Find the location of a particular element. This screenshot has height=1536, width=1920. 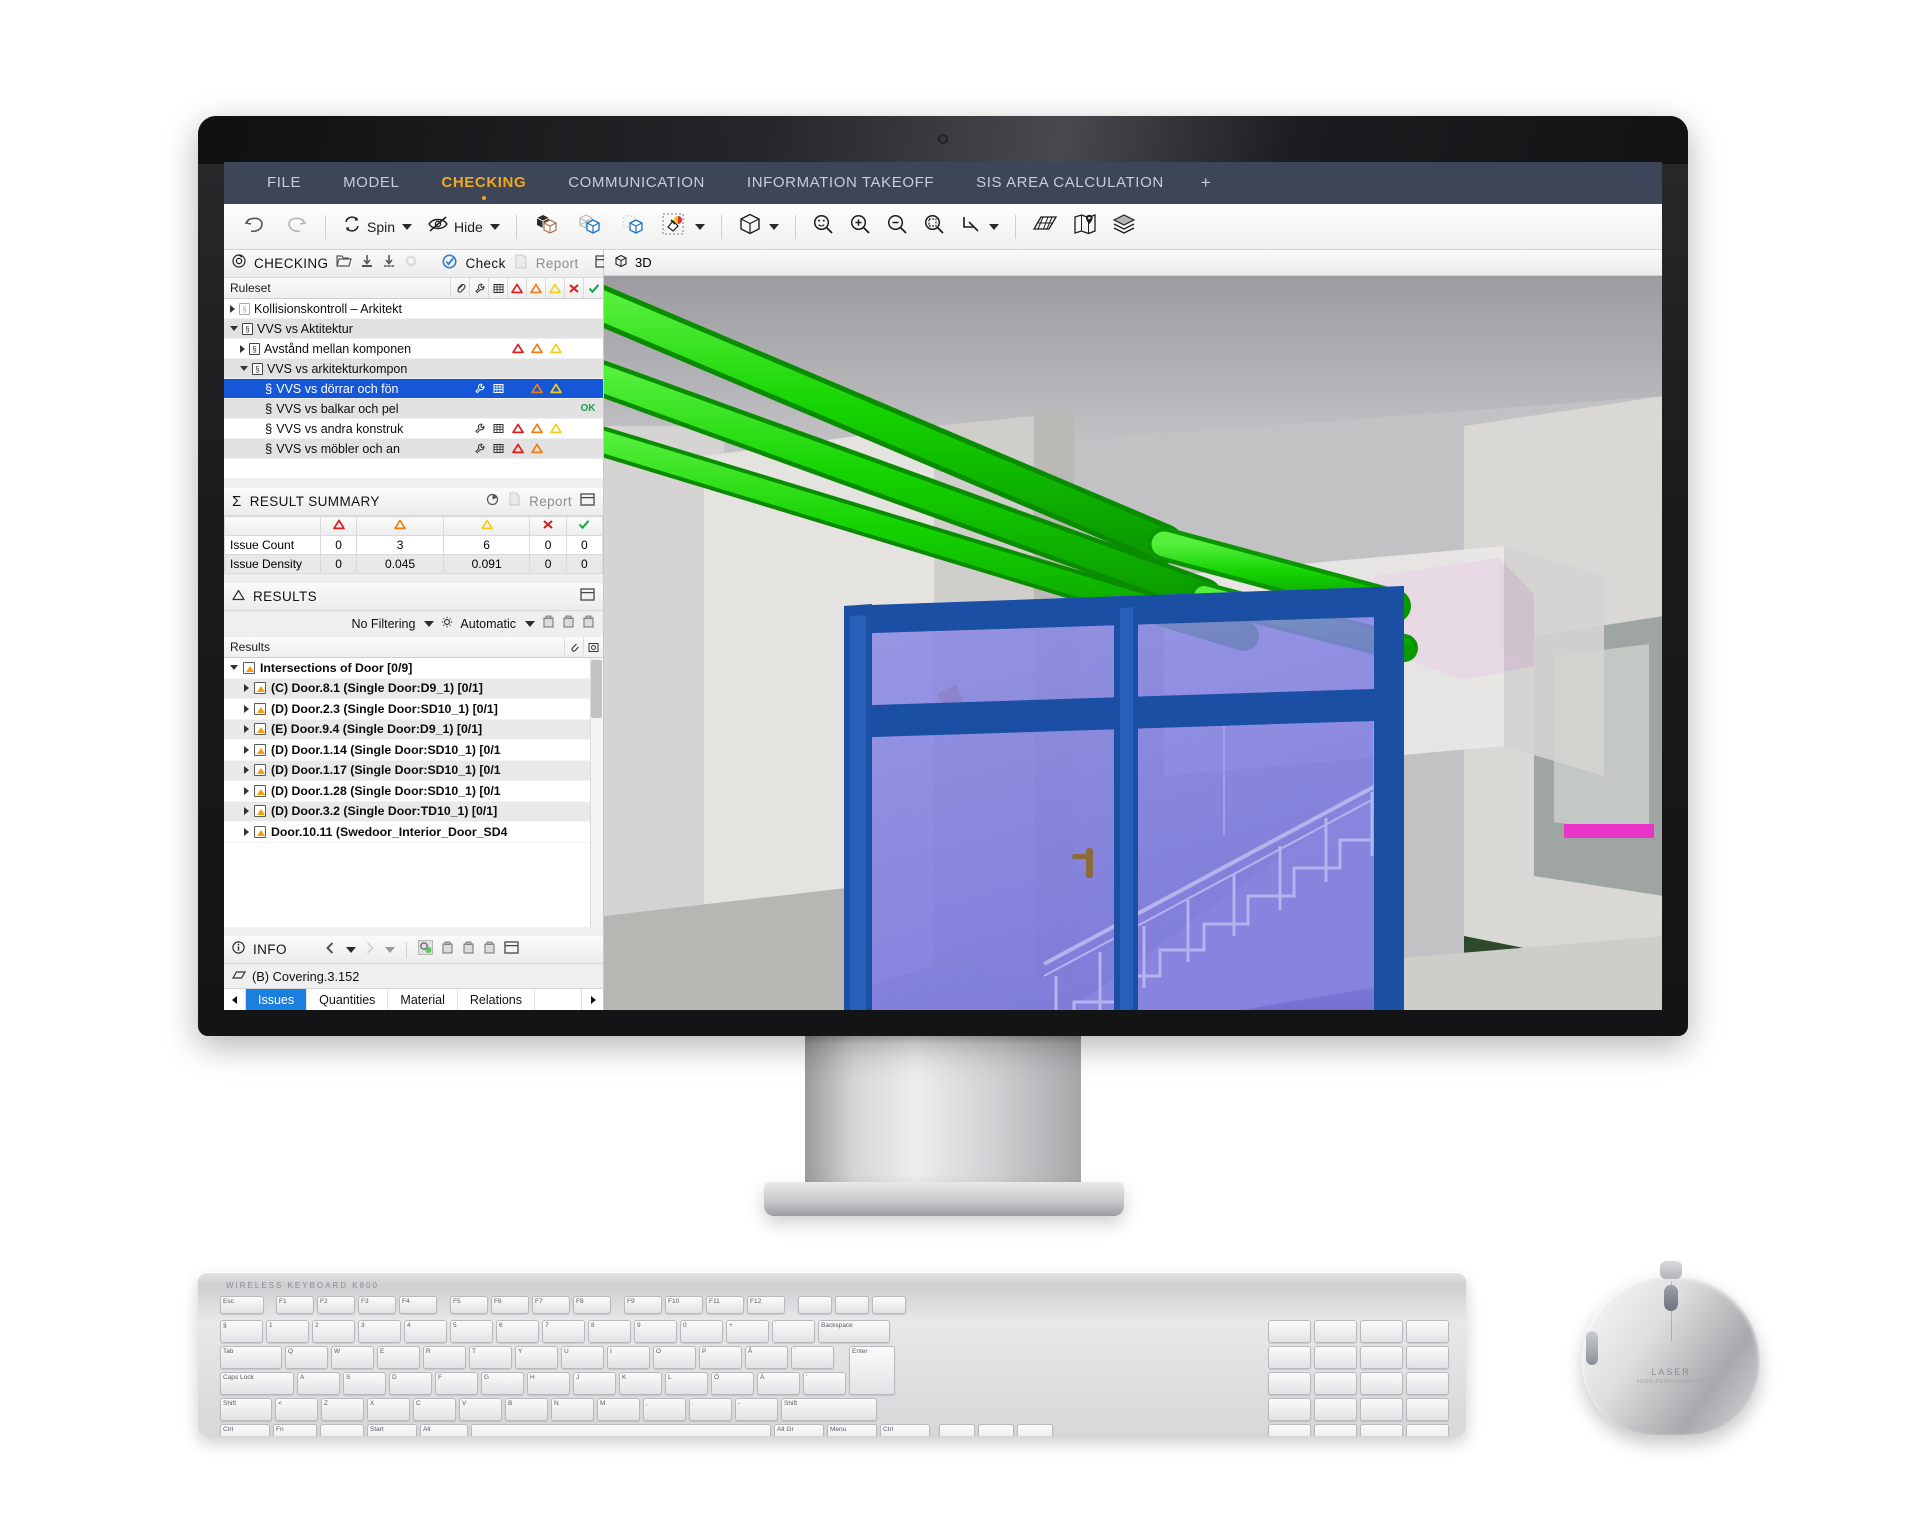

keyboard-key: Alt is located at coordinates (444, 1430).